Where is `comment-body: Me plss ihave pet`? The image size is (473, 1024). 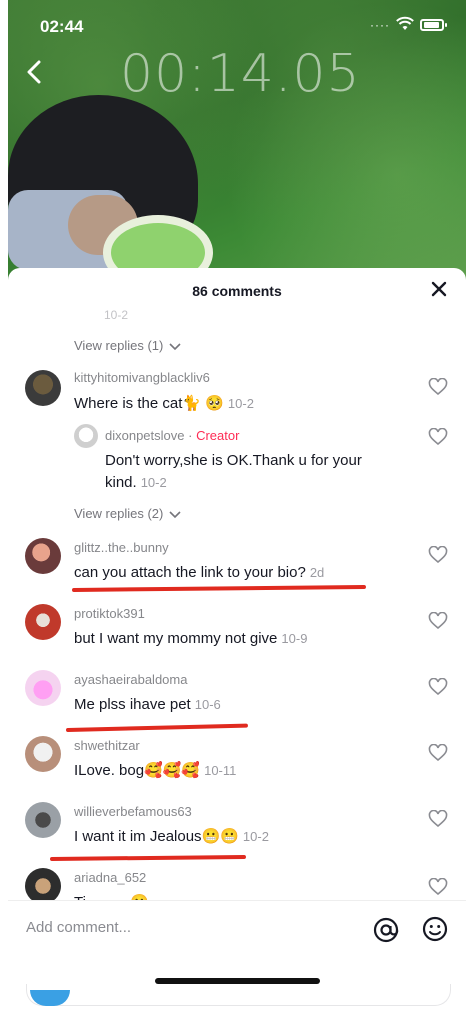
comment-body: Me plss ihave pet is located at coordinates (132, 704).